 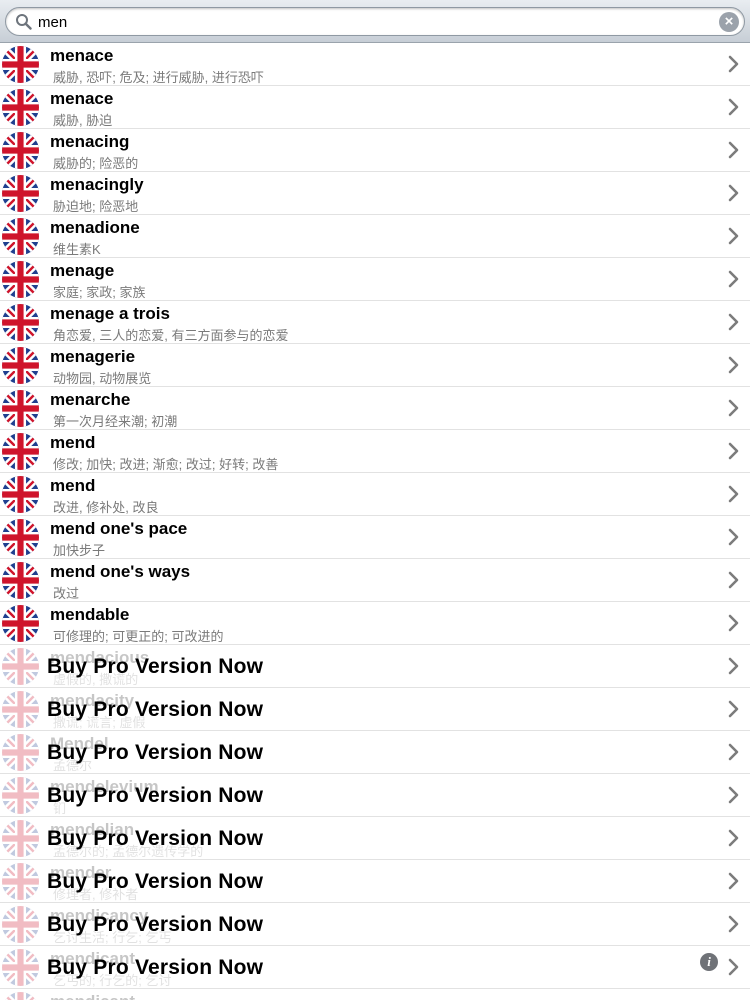 I want to click on locked-result-row: Mendel 孟德尔 Buy Pro Version Now, so click(x=375, y=752).